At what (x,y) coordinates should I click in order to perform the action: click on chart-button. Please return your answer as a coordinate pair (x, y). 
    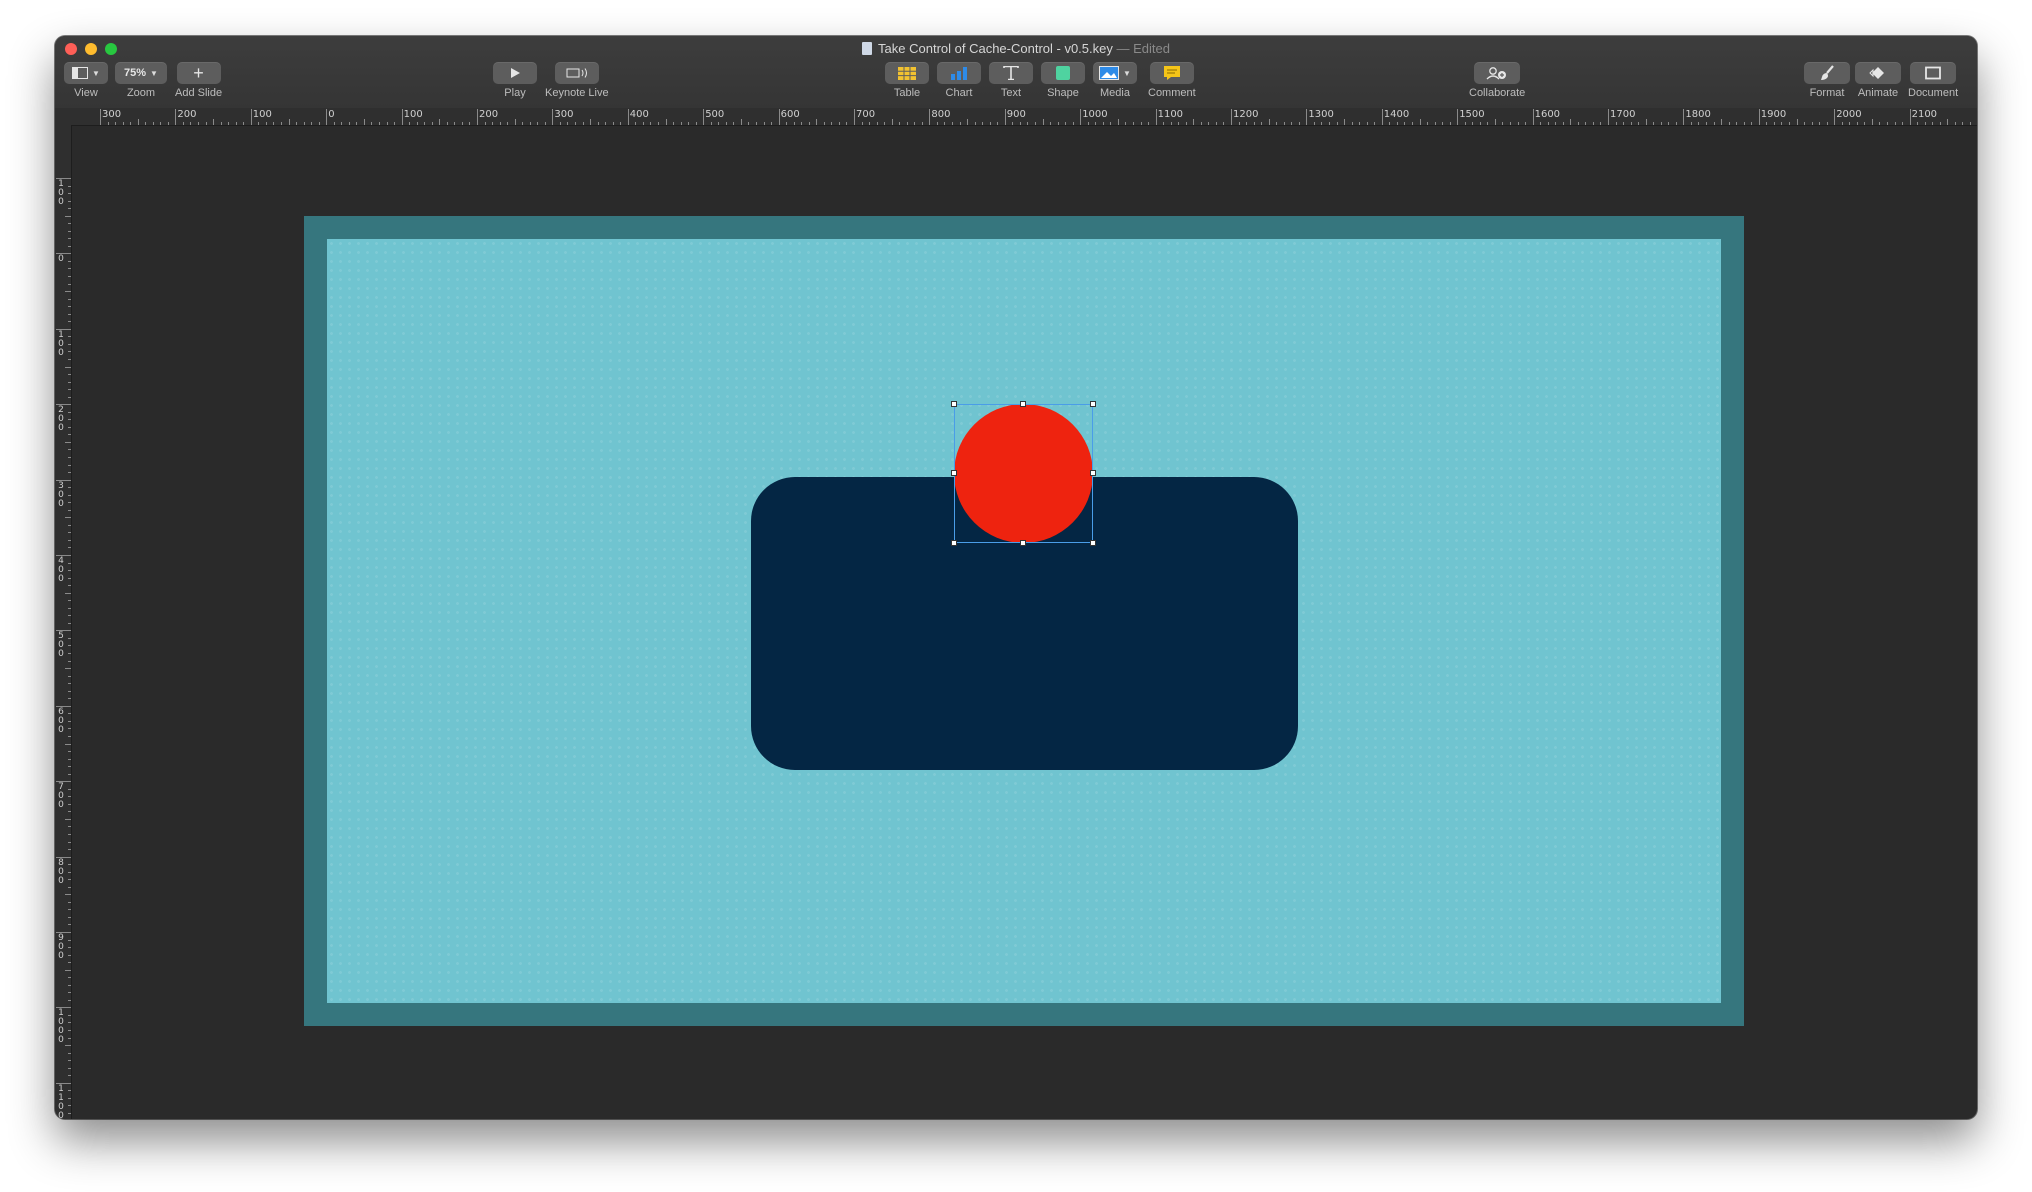
    Looking at the image, I should click on (959, 73).